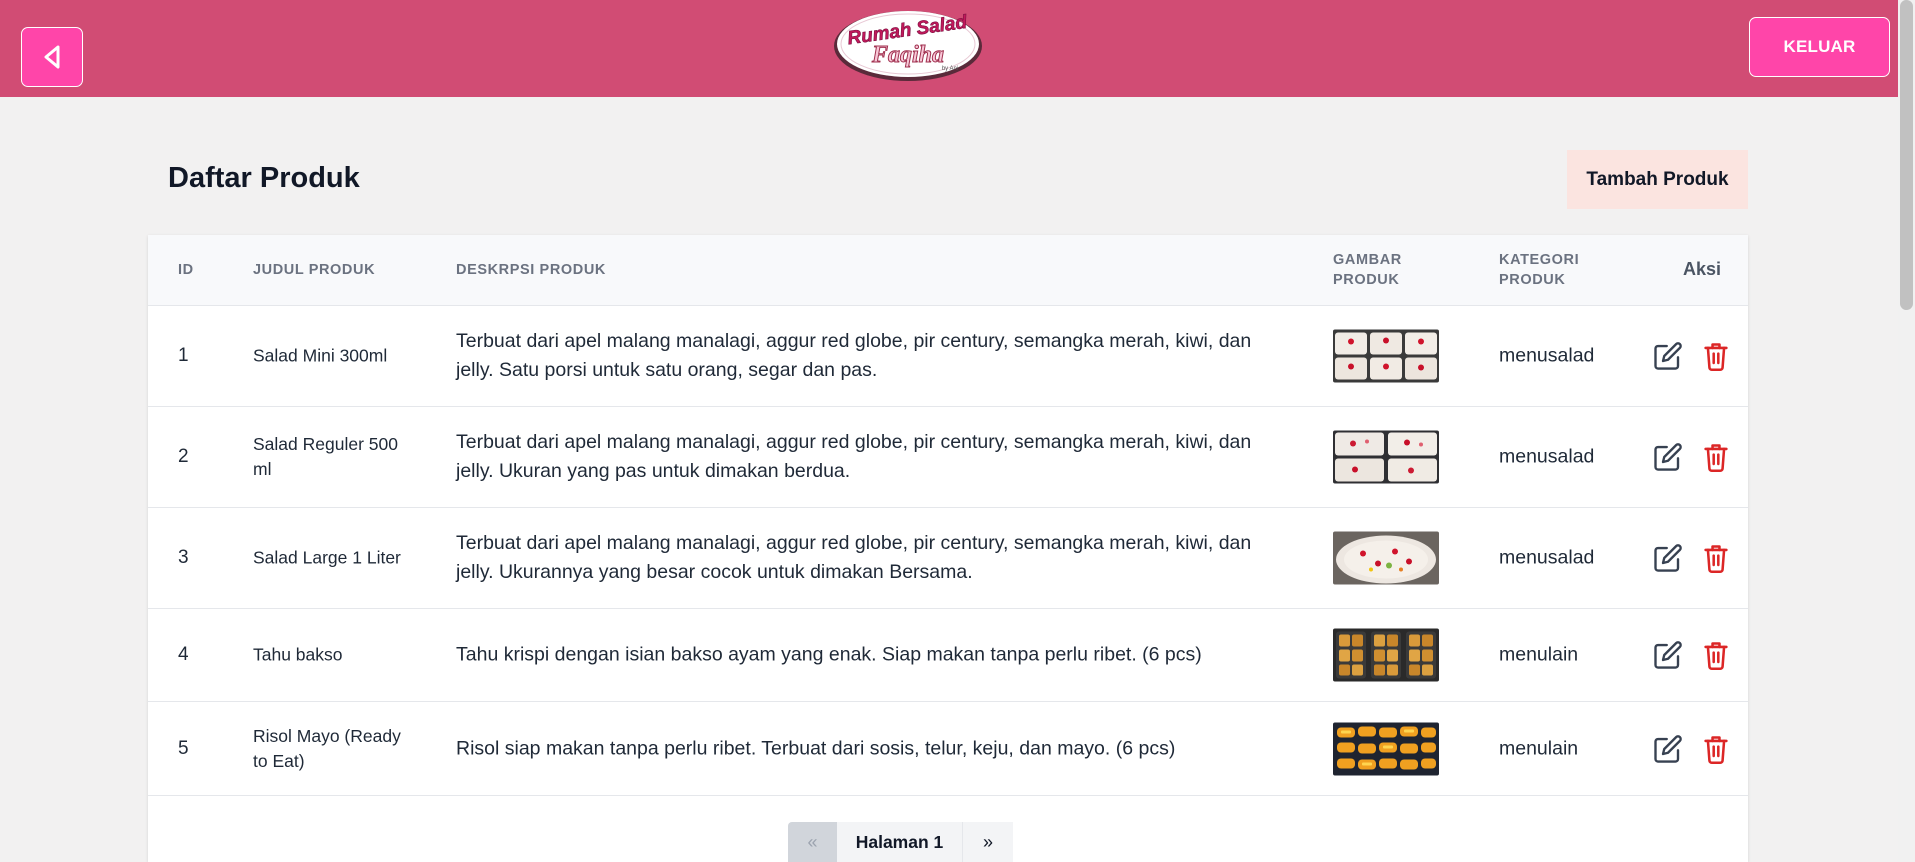 The image size is (1915, 862). I want to click on row-id: 4, so click(183, 654).